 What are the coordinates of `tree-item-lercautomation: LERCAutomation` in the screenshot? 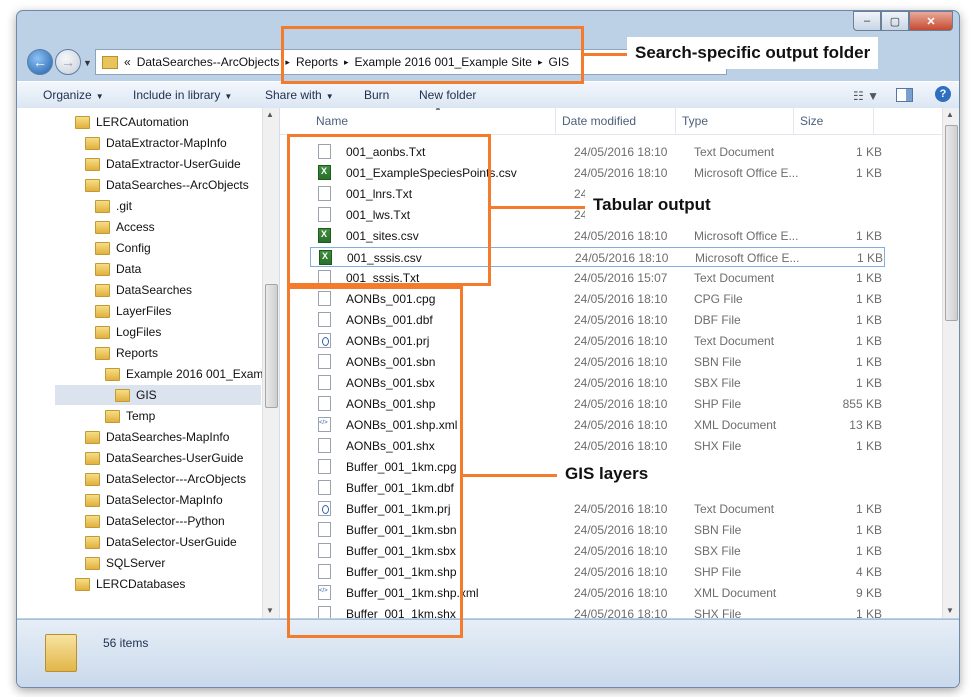 It's located at (132, 122).